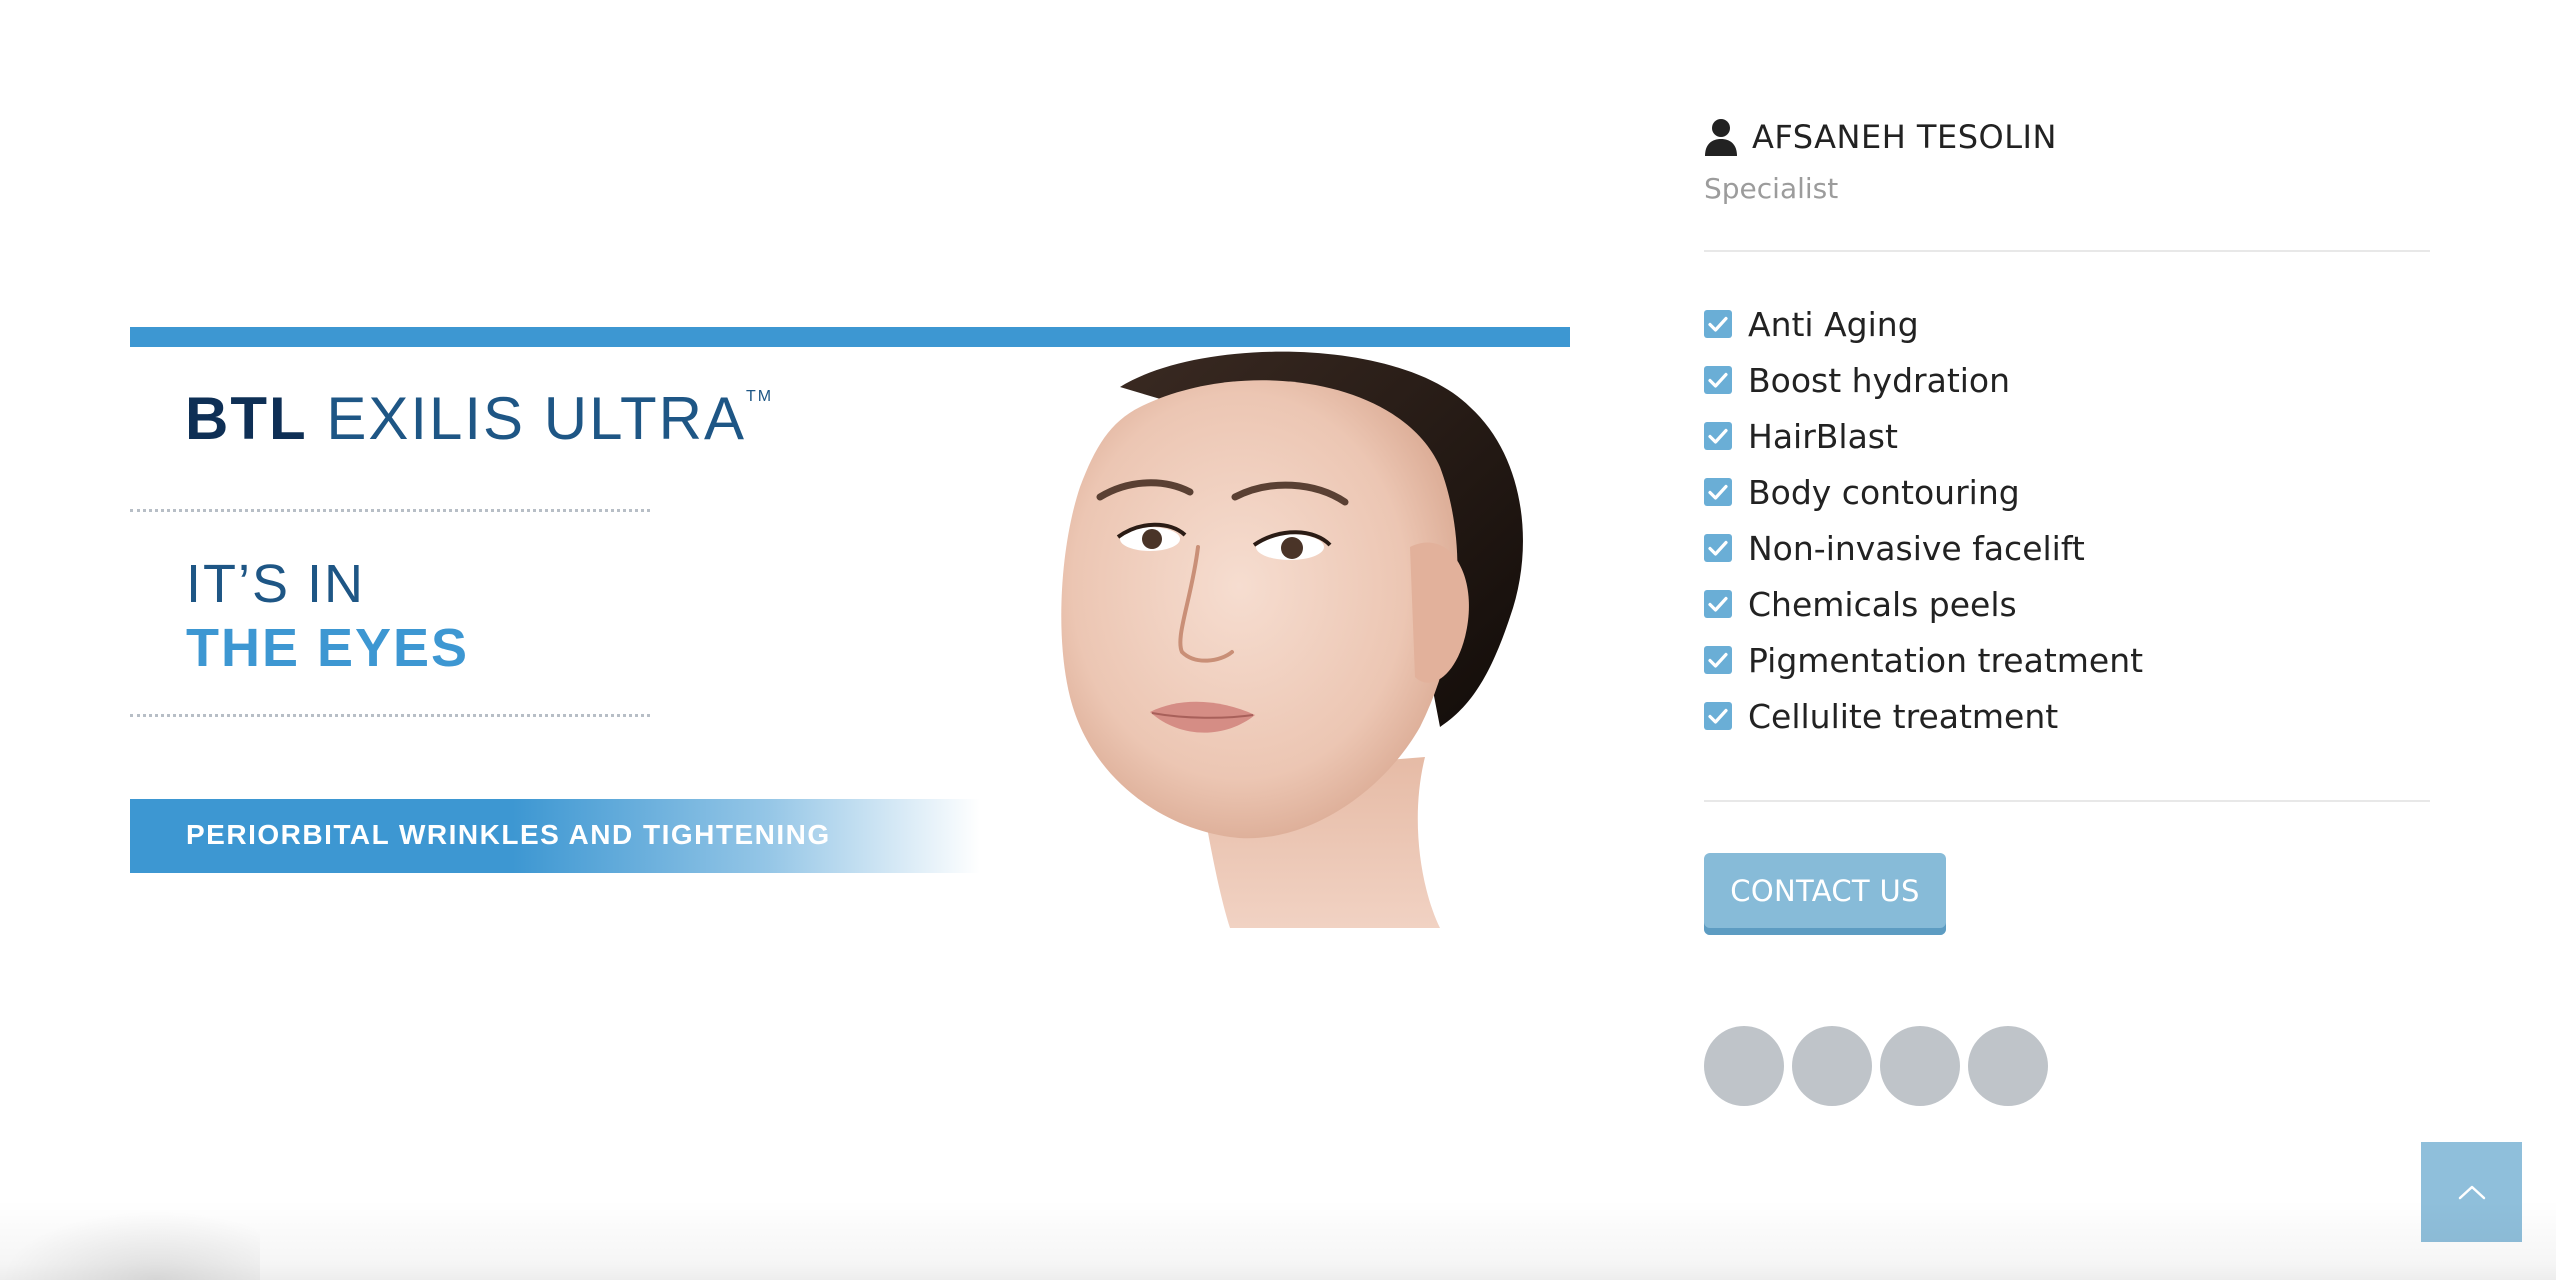 The height and width of the screenshot is (1280, 2556). I want to click on service-item: Body contouring, so click(1923, 492).